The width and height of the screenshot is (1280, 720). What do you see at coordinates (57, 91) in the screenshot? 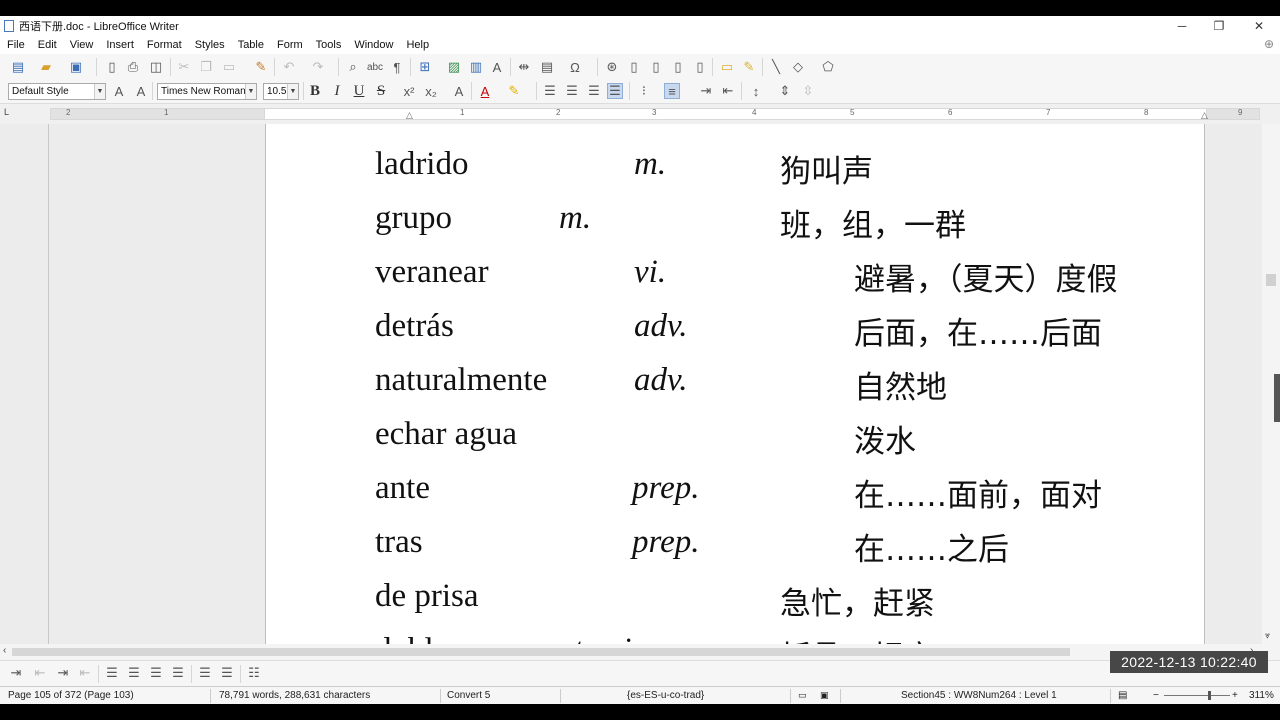
I see `paragraph-style-box: Default Style ▼` at bounding box center [57, 91].